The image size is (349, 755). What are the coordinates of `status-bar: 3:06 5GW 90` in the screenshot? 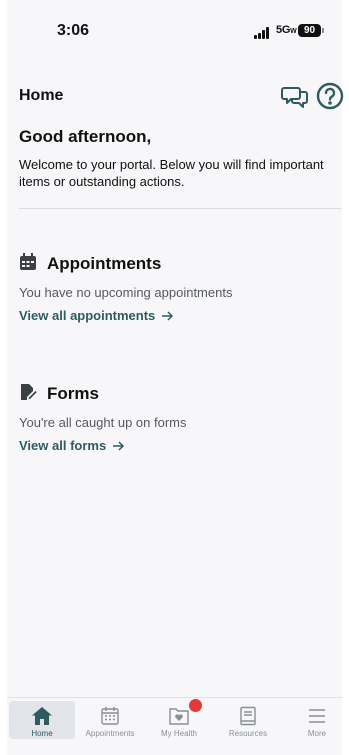 It's located at (174, 31).